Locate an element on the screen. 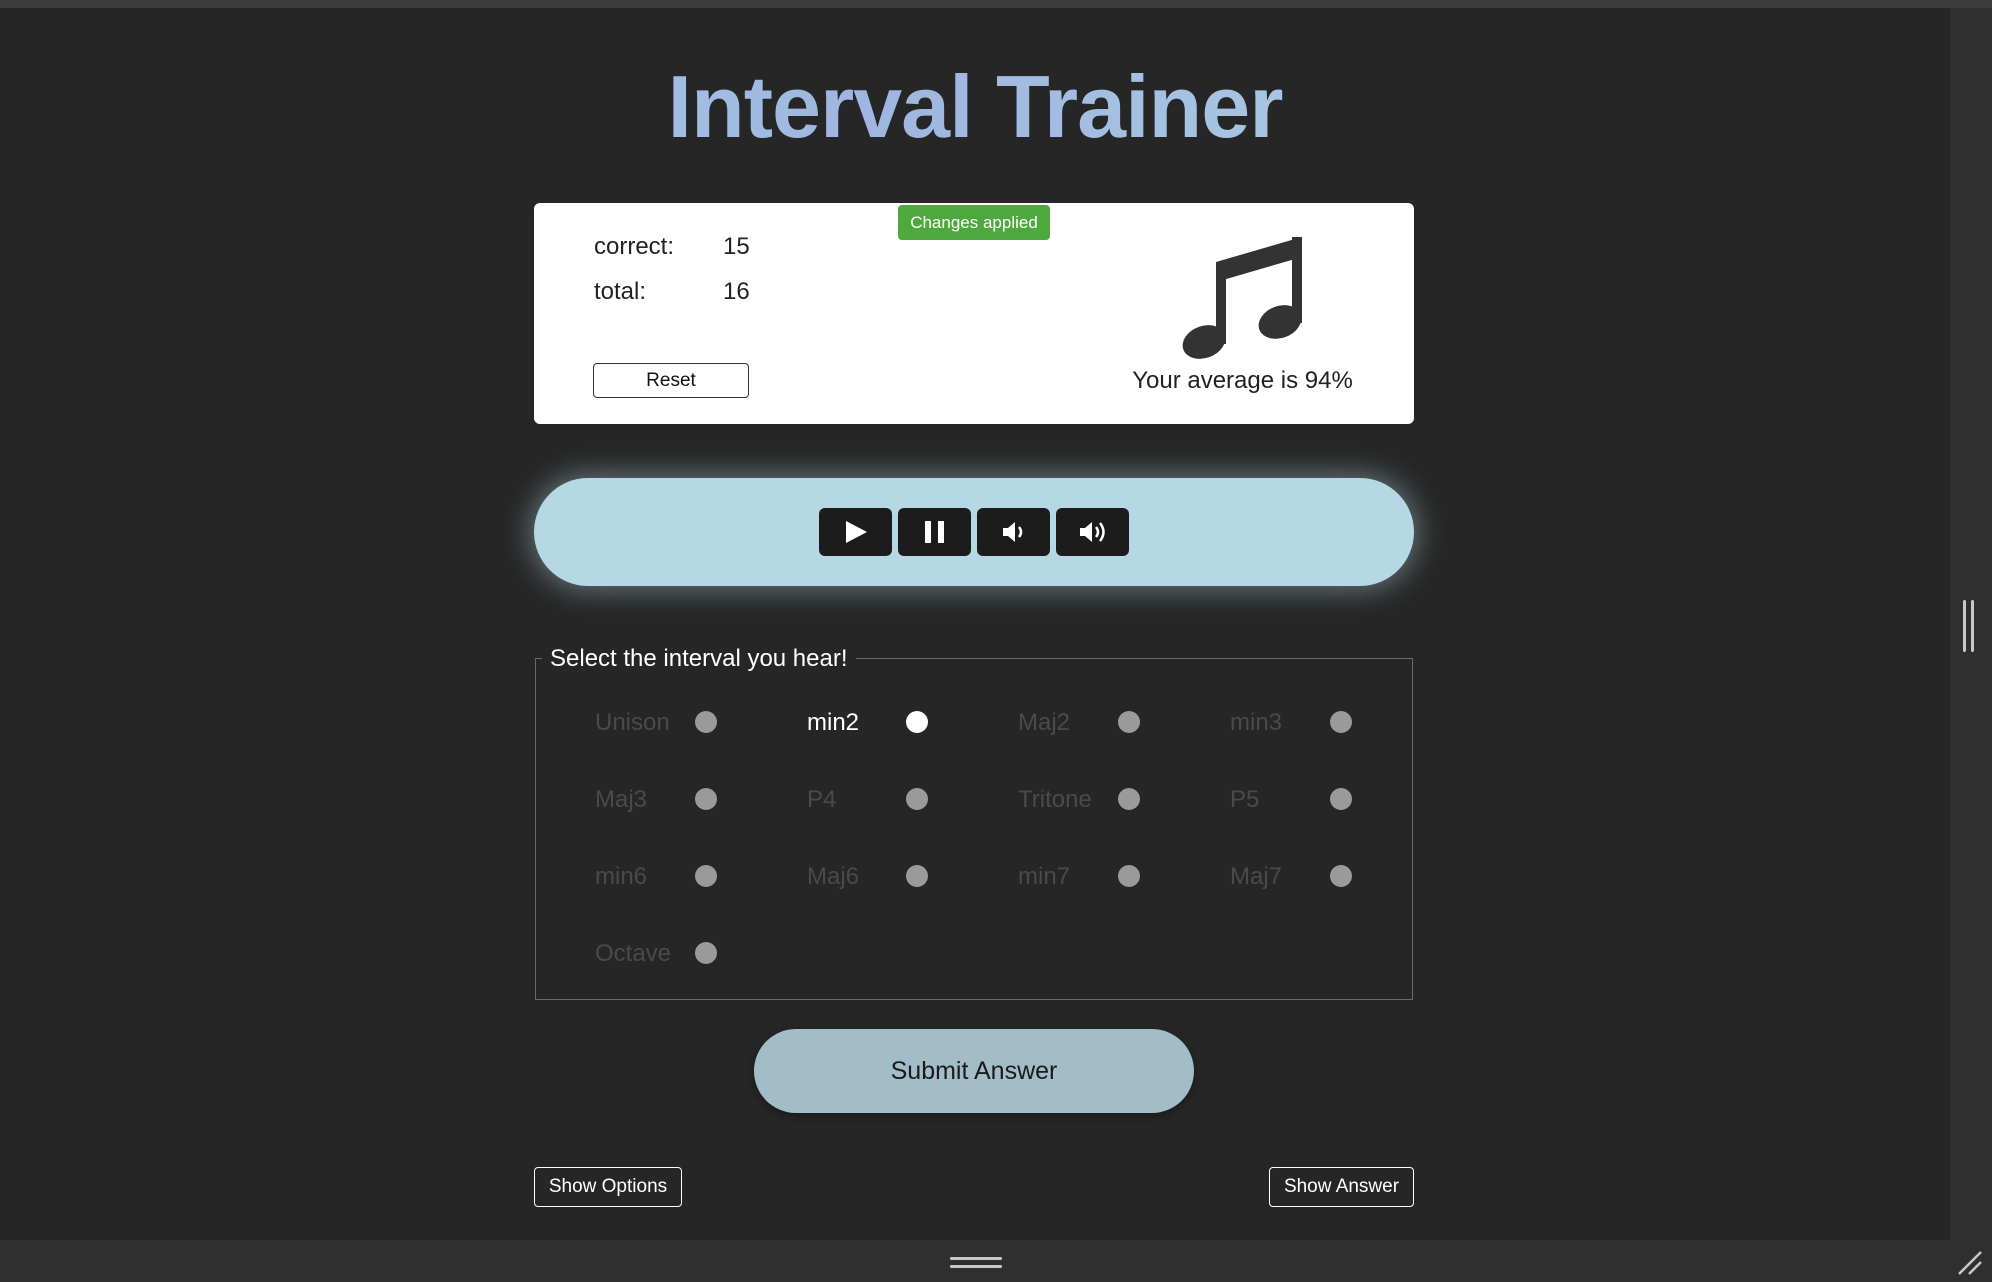 This screenshot has height=1282, width=1992. interval-label-p5: P5 is located at coordinates (1244, 800).